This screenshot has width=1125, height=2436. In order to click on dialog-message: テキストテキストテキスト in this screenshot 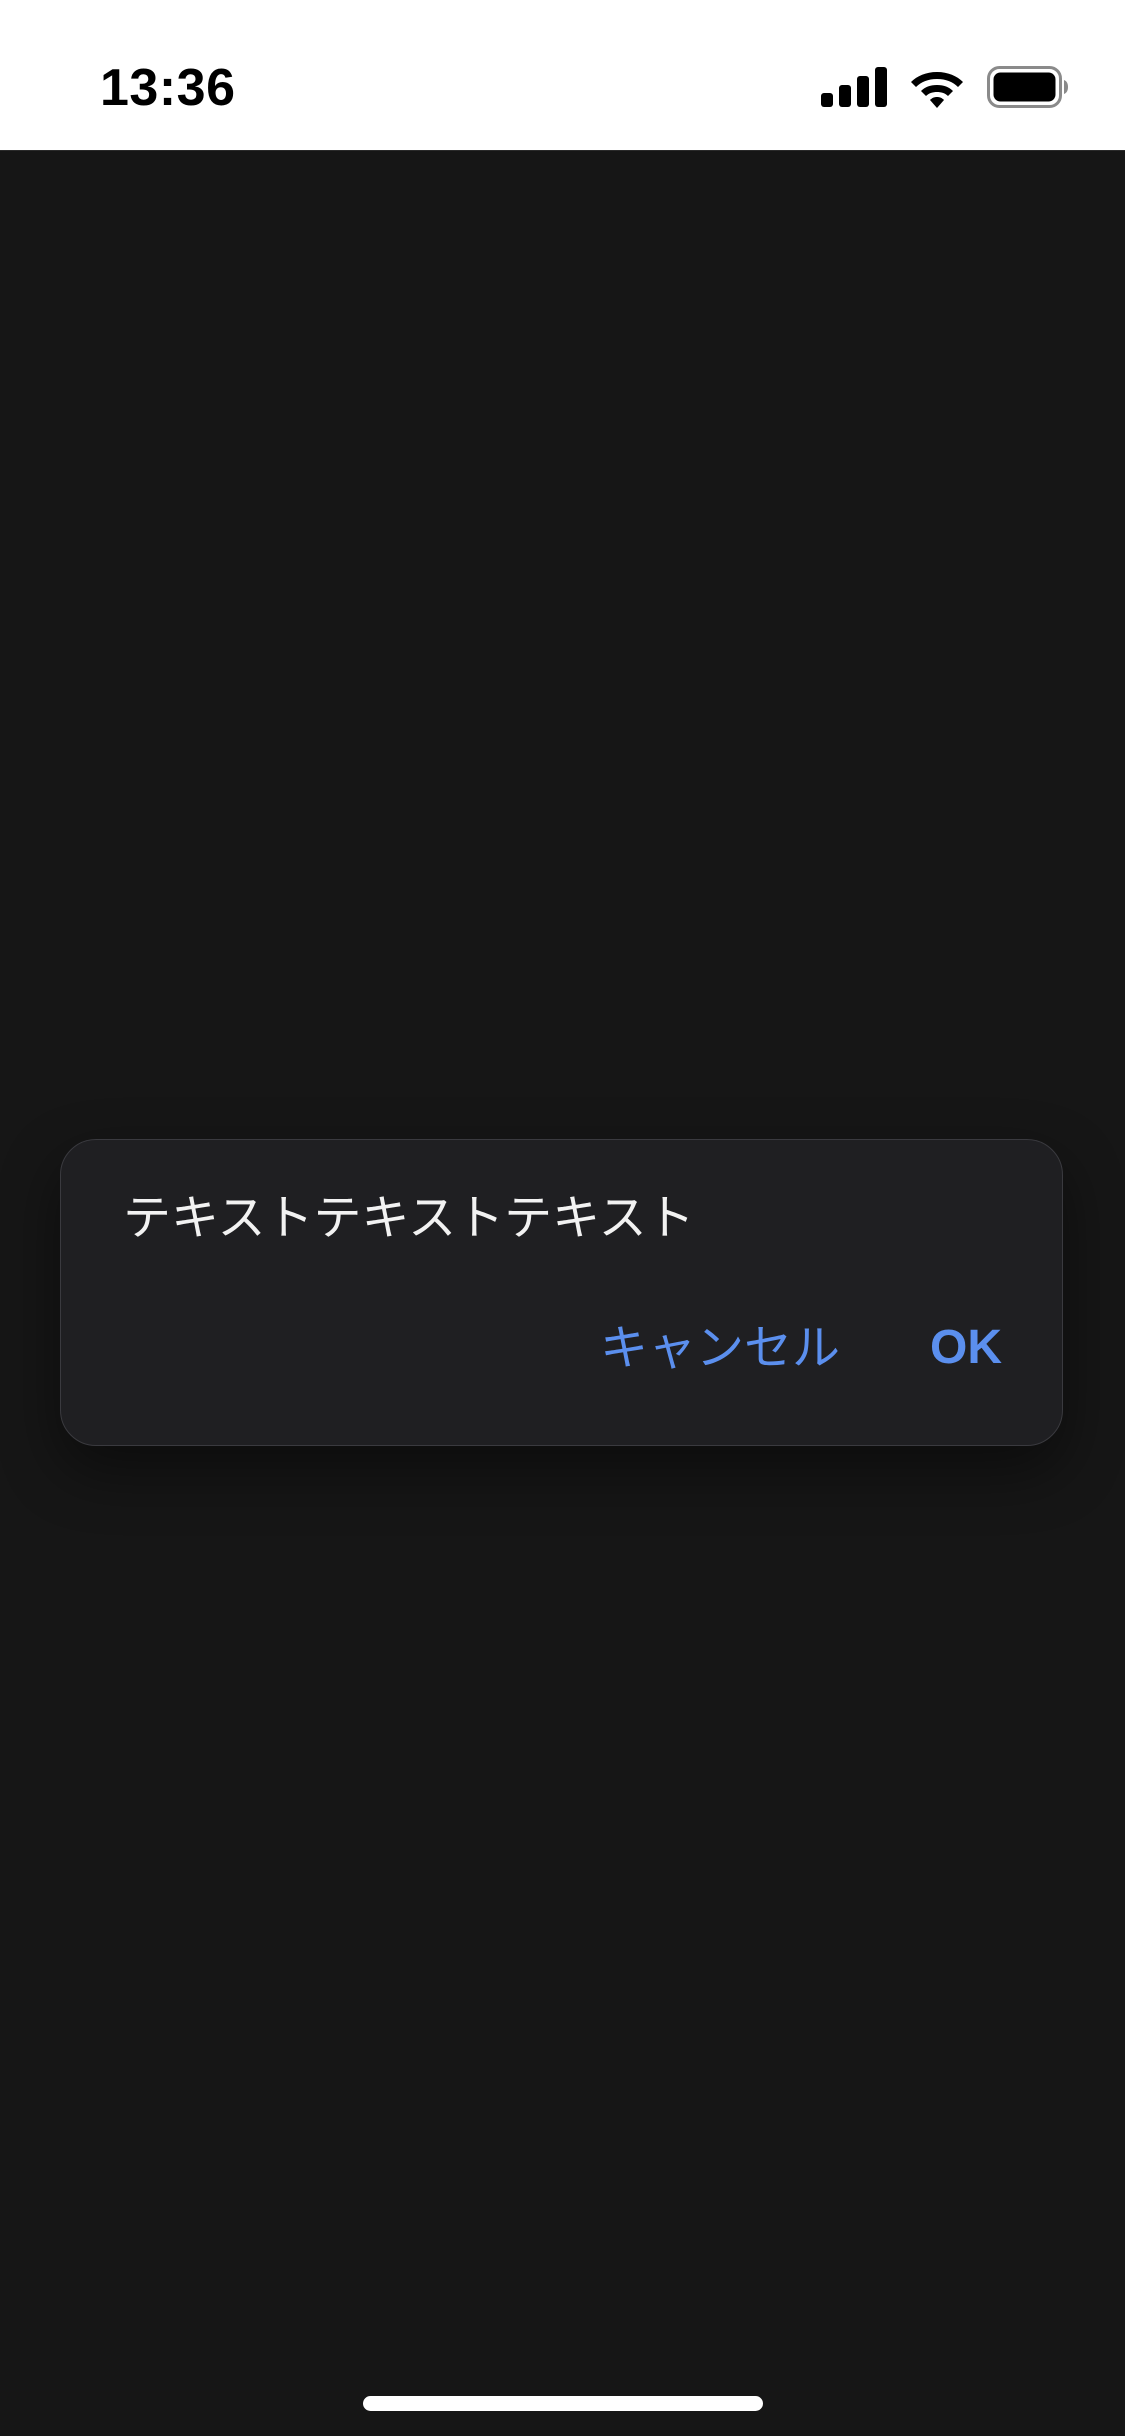, I will do `click(409, 1218)`.